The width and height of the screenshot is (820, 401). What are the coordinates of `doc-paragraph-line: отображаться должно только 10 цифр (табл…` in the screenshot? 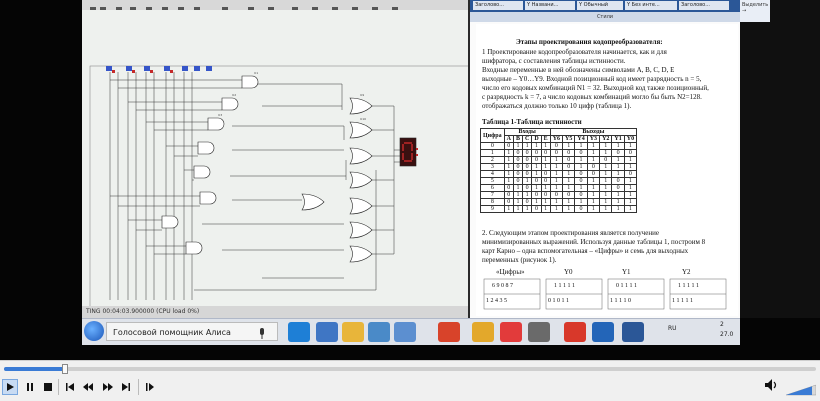 It's located at (557, 106).